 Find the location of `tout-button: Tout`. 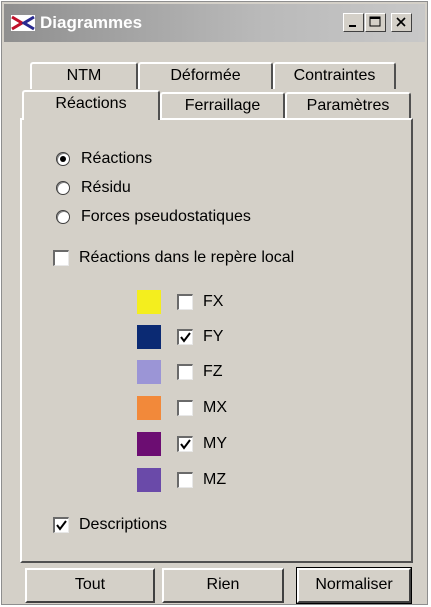

tout-button: Tout is located at coordinates (90, 585).